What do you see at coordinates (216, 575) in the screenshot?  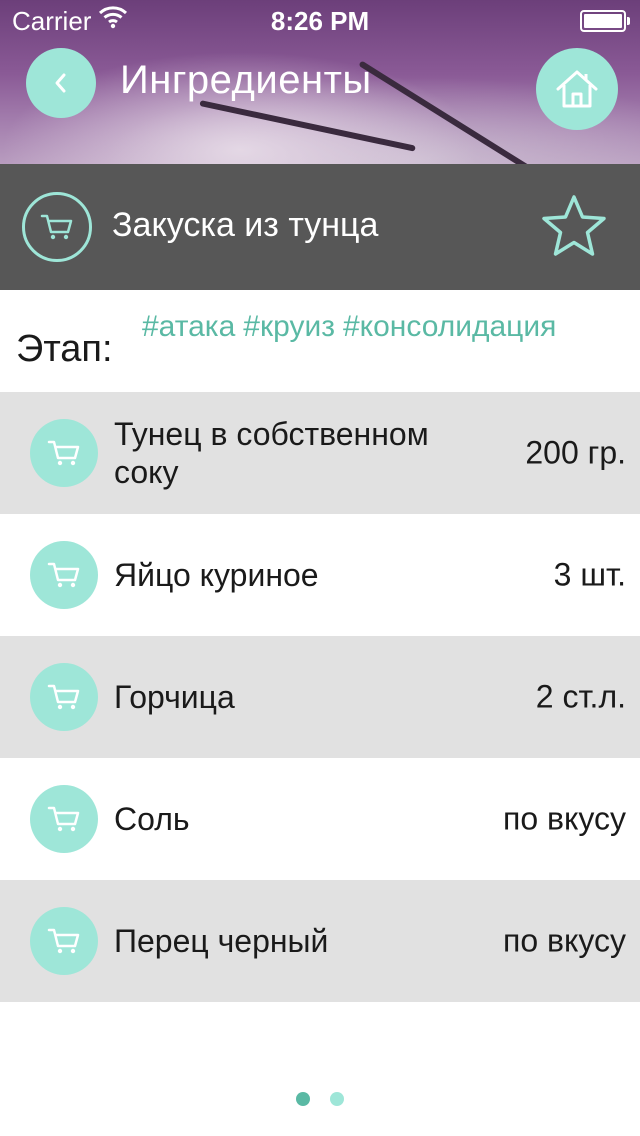 I see `ingredient-name: Яйцо куриное` at bounding box center [216, 575].